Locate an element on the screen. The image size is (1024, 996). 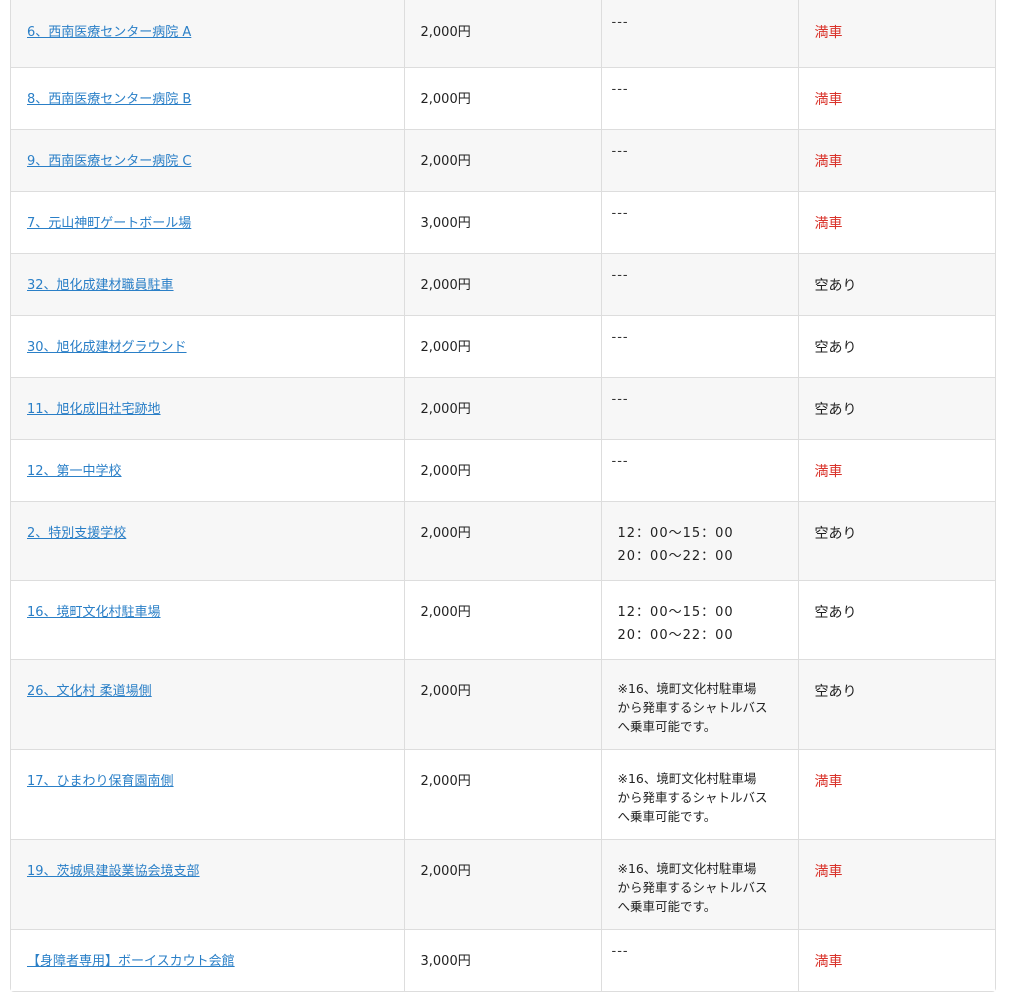
parking-name-cell: 9、西南医療センター病院 C is located at coordinates (208, 160).